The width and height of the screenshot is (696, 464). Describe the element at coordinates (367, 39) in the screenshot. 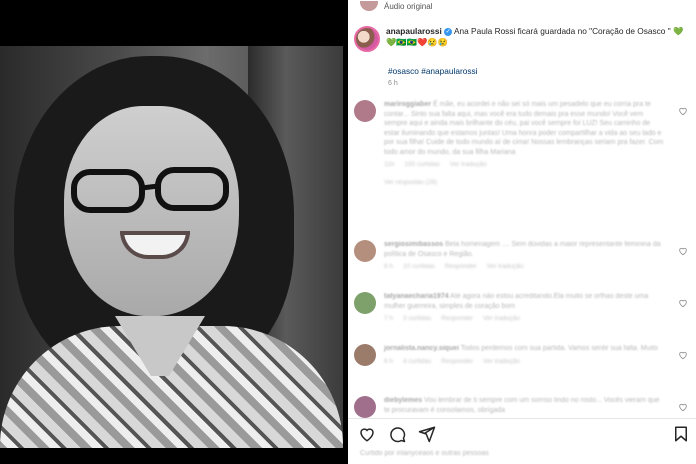

I see `author-avatar` at that location.